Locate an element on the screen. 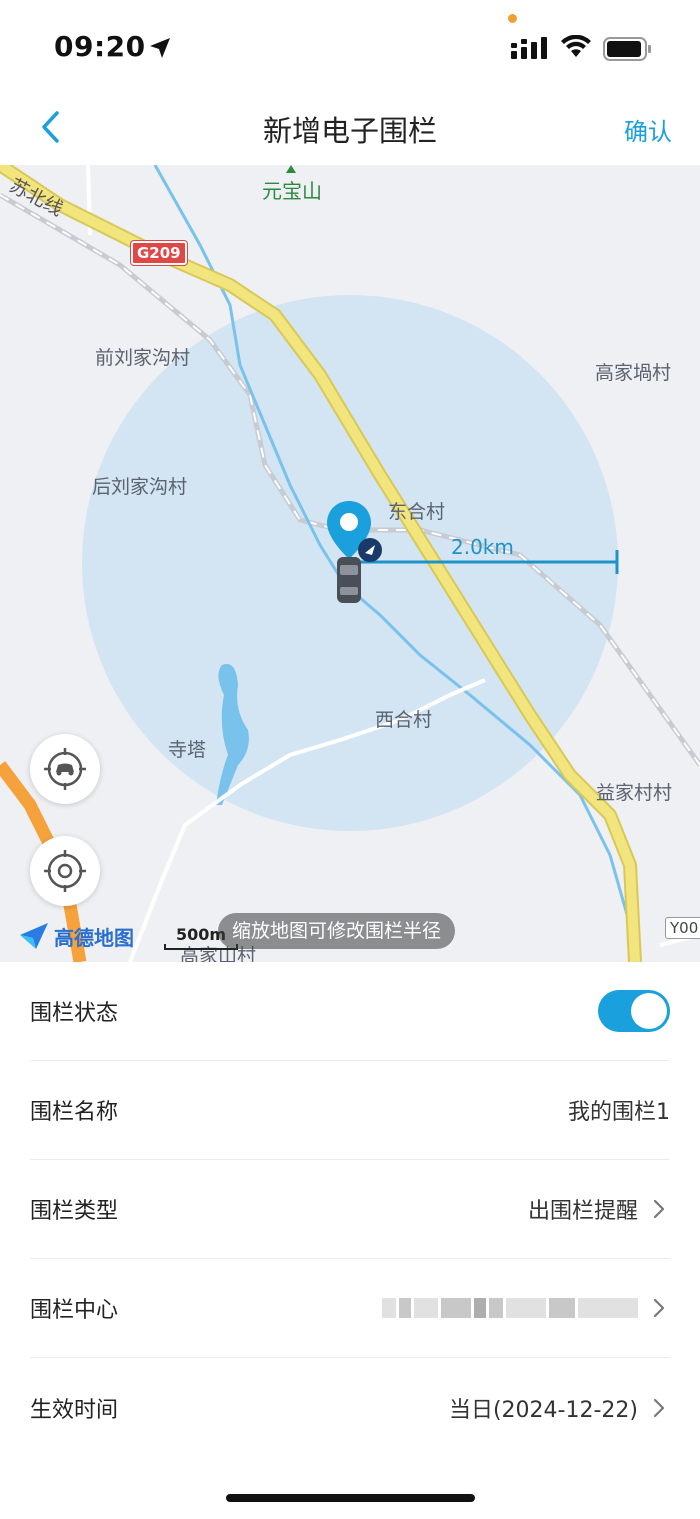 The height and width of the screenshot is (1519, 700). road-badge-g209: G209 is located at coordinates (159, 253).